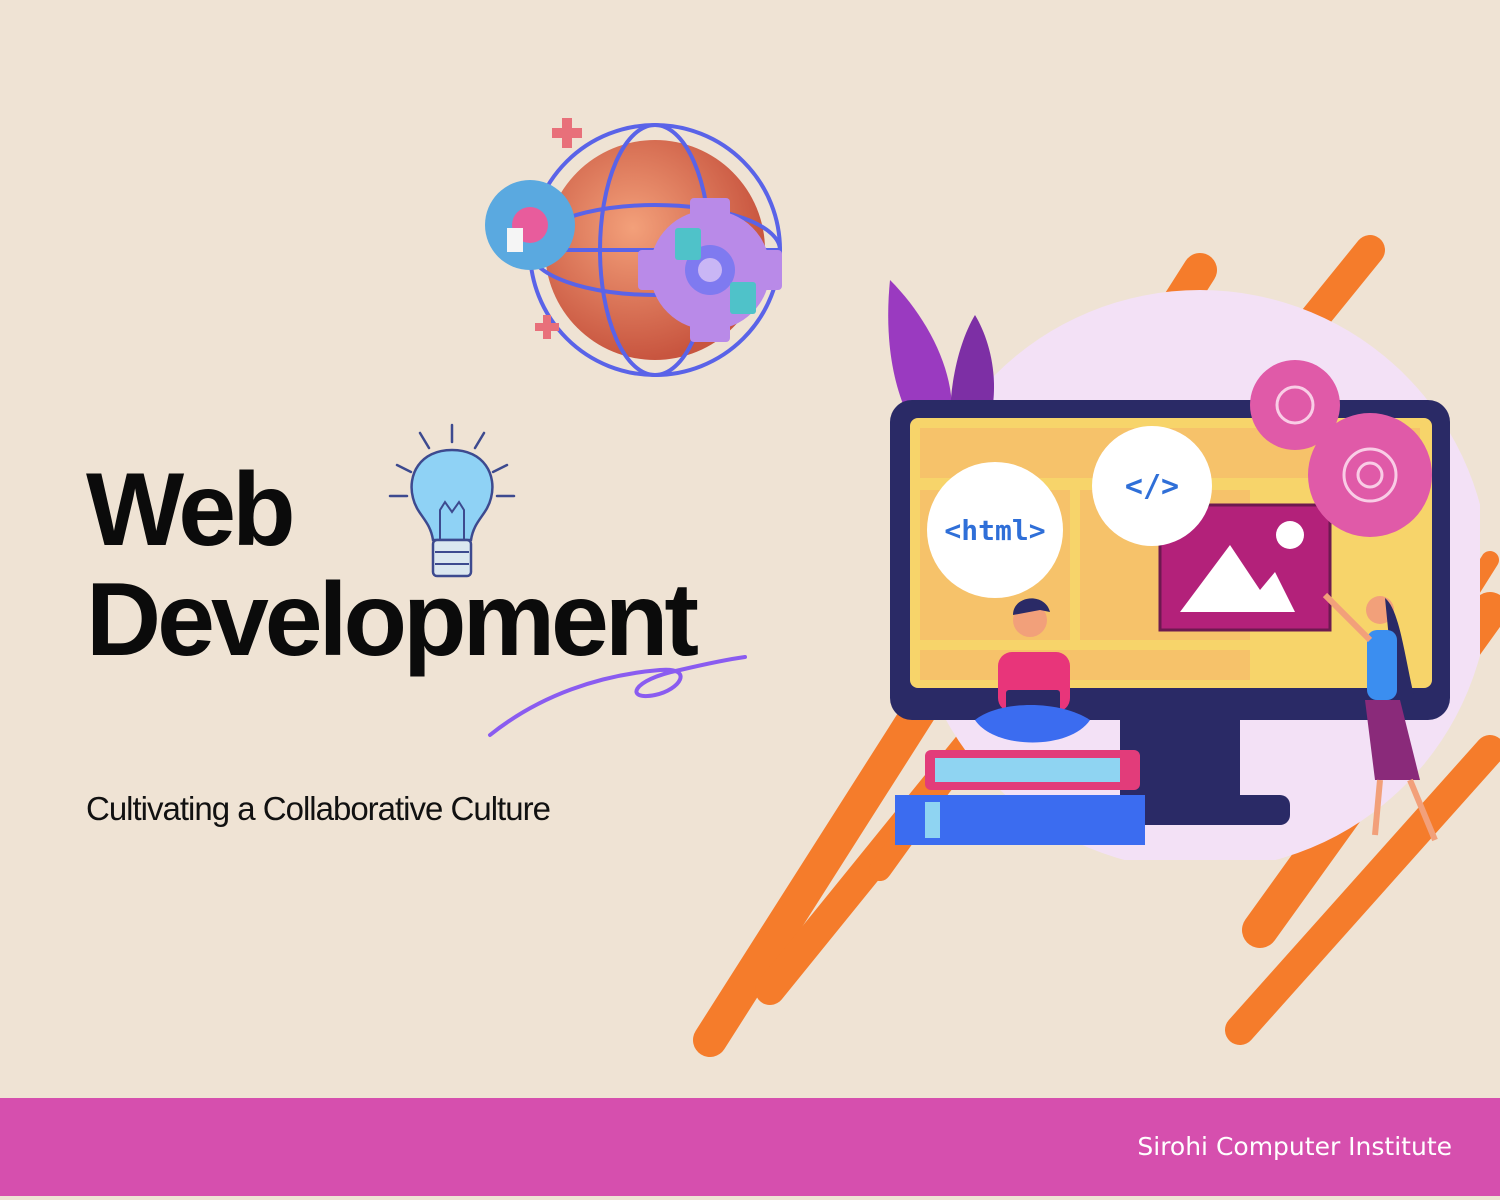  I want to click on books-icon, so click(1020, 797).